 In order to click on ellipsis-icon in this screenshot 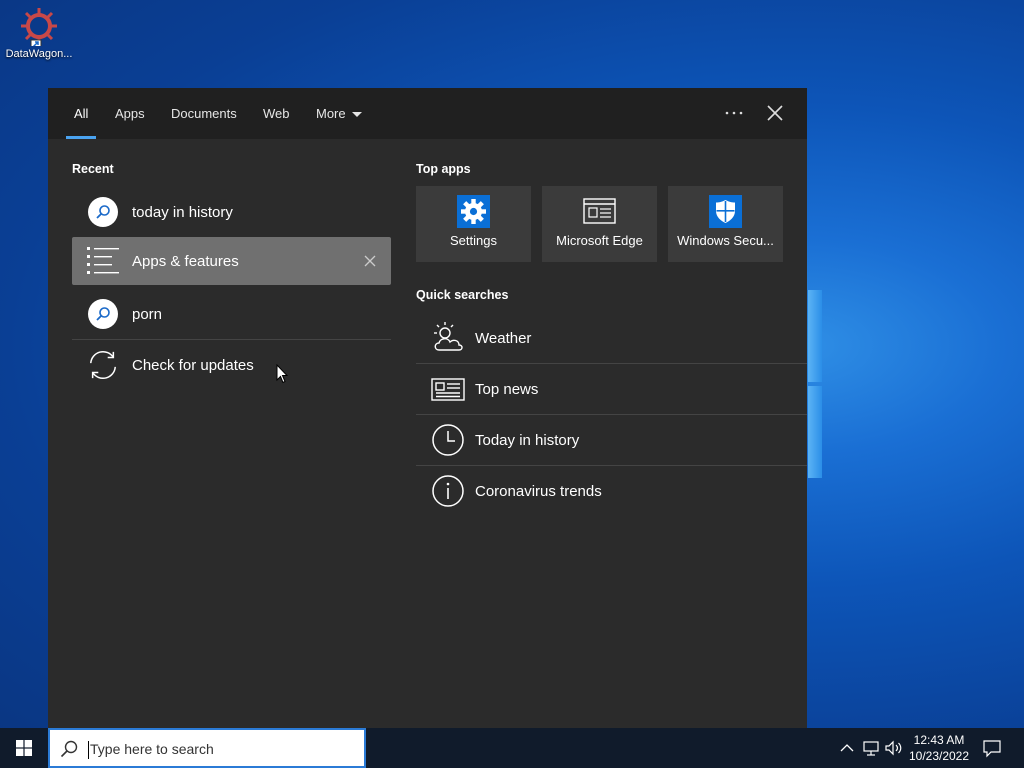, I will do `click(734, 113)`.